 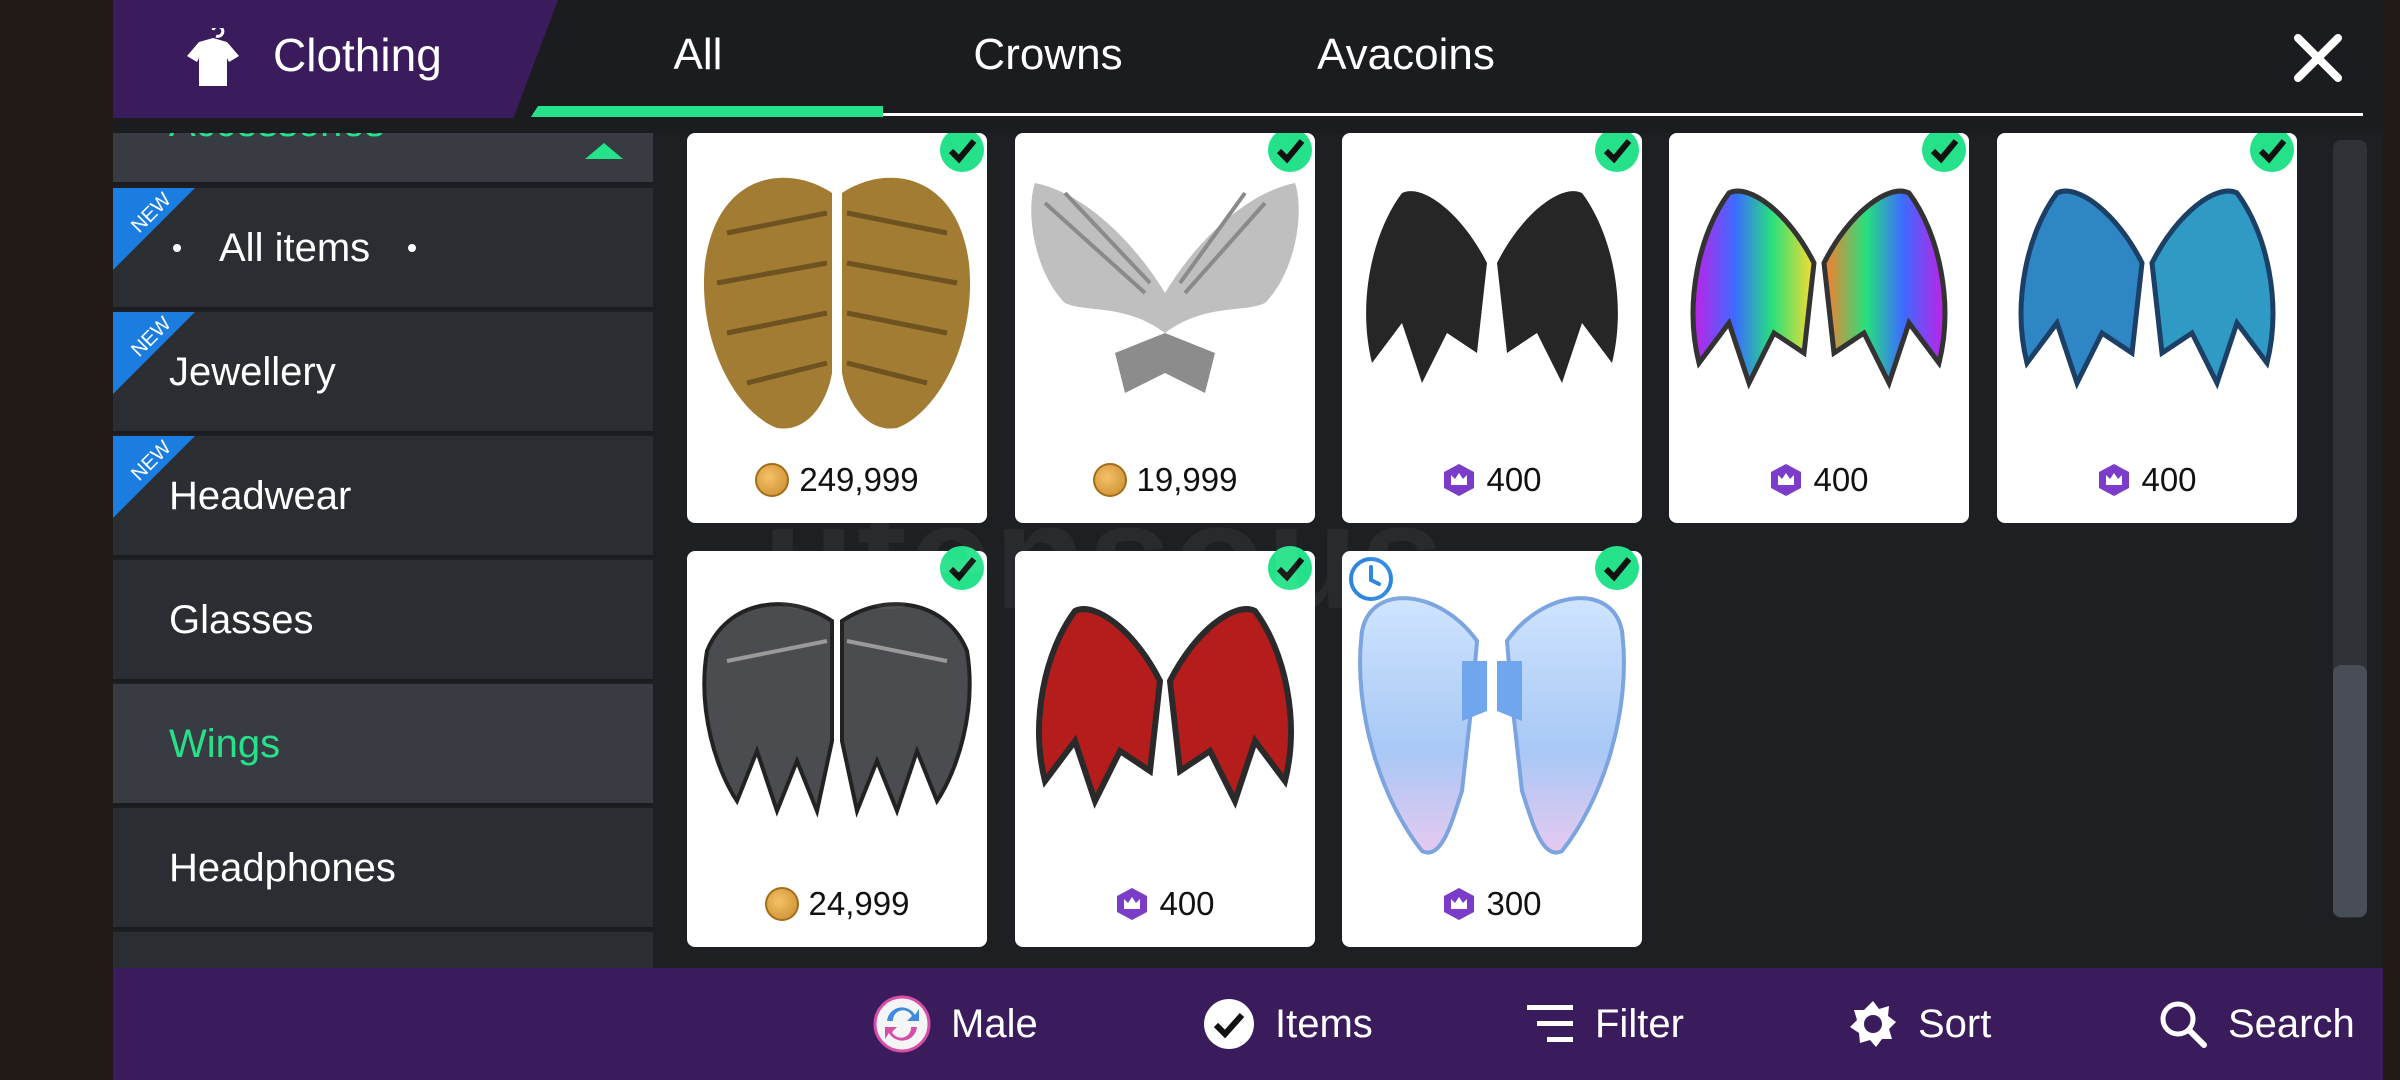 I want to click on gender-label: Male, so click(x=994, y=1023).